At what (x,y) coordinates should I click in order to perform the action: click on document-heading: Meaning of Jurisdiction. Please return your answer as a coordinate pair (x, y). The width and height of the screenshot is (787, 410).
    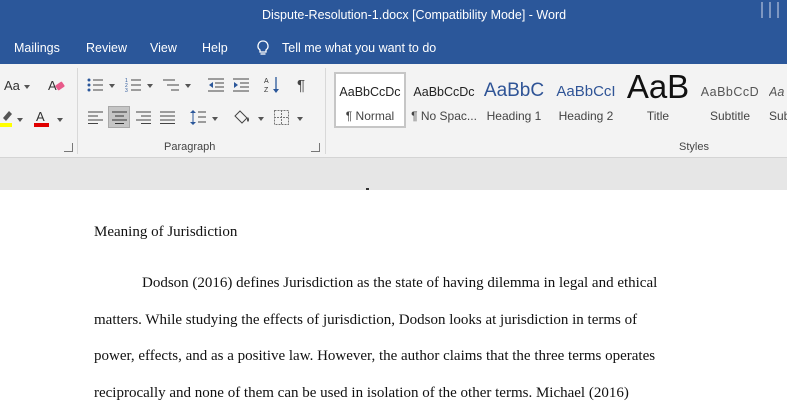
    Looking at the image, I should click on (166, 232).